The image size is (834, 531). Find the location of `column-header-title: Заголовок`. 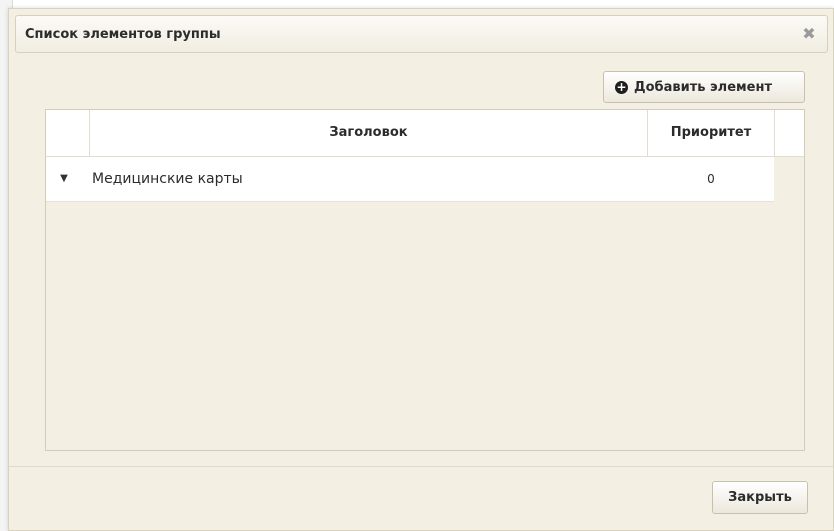

column-header-title: Заголовок is located at coordinates (368, 133).